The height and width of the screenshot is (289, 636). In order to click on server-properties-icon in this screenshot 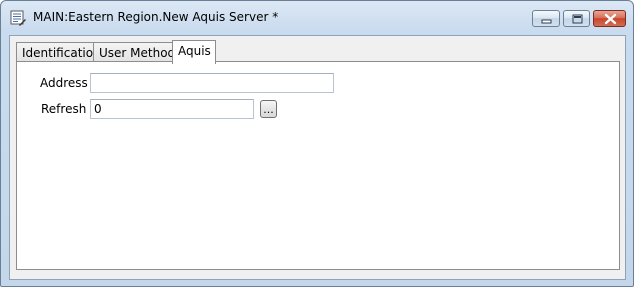, I will do `click(18, 18)`.